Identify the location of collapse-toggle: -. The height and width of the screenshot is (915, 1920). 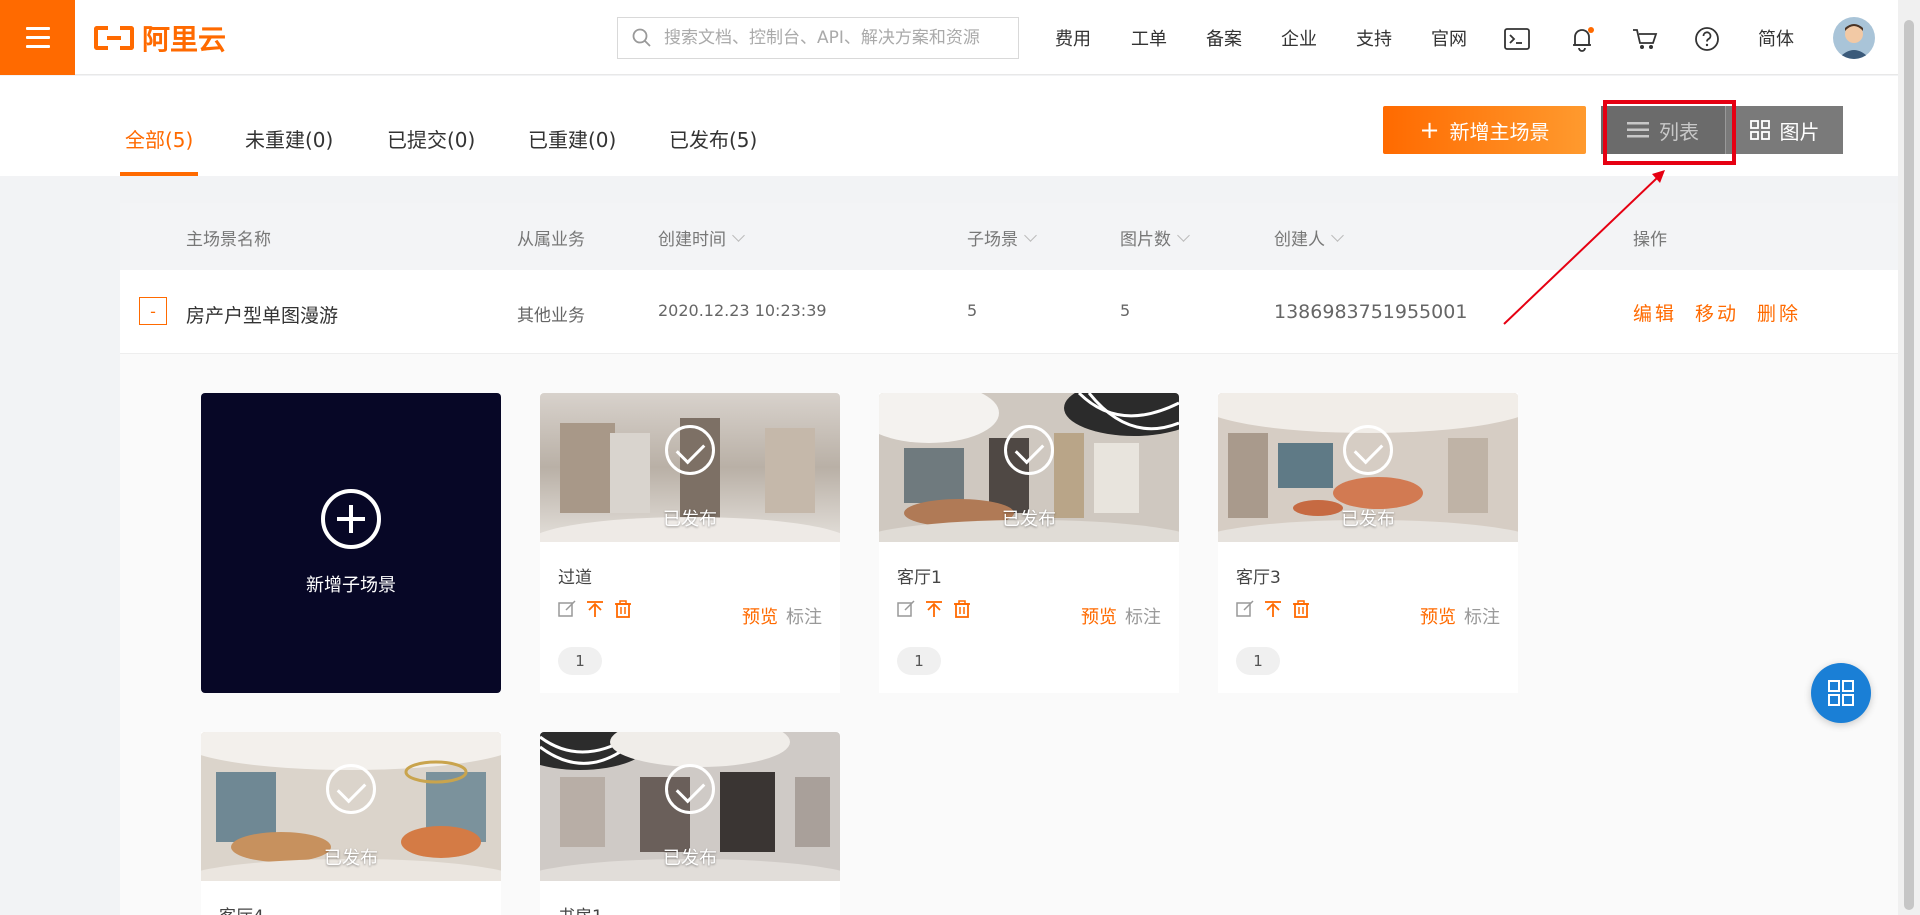
(153, 311).